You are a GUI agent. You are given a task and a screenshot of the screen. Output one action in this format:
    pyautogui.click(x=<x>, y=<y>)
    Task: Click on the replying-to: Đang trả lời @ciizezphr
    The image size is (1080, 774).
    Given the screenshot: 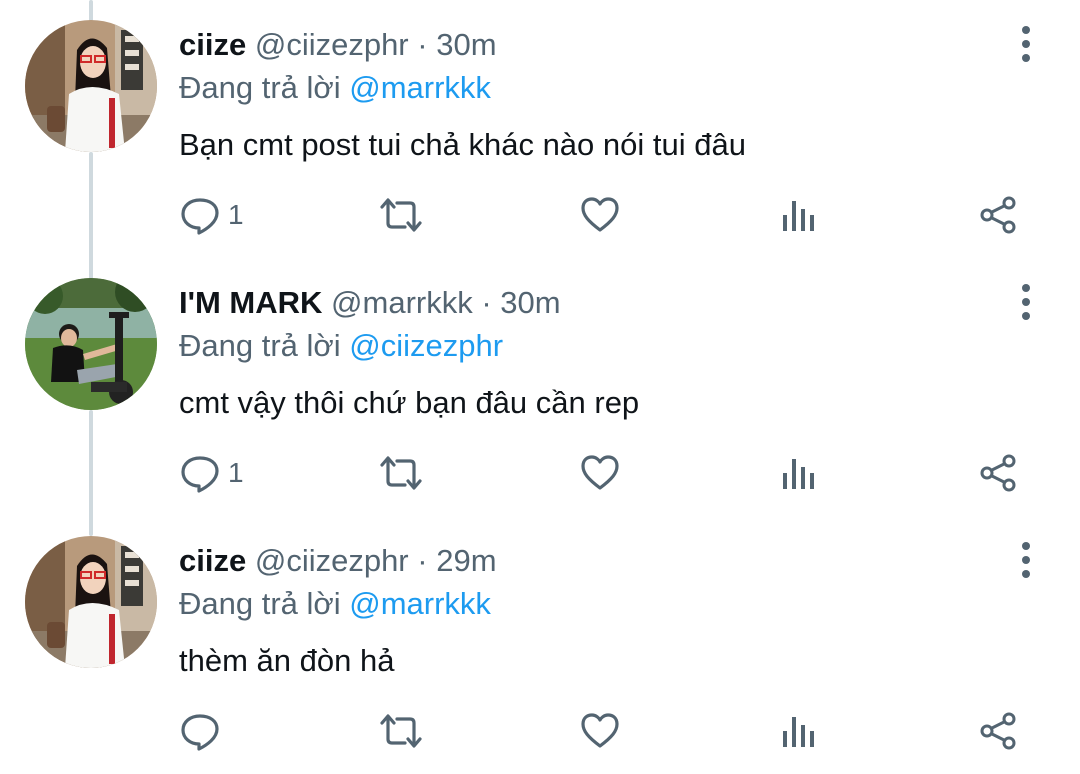 What is the action you would take?
    pyautogui.click(x=341, y=346)
    